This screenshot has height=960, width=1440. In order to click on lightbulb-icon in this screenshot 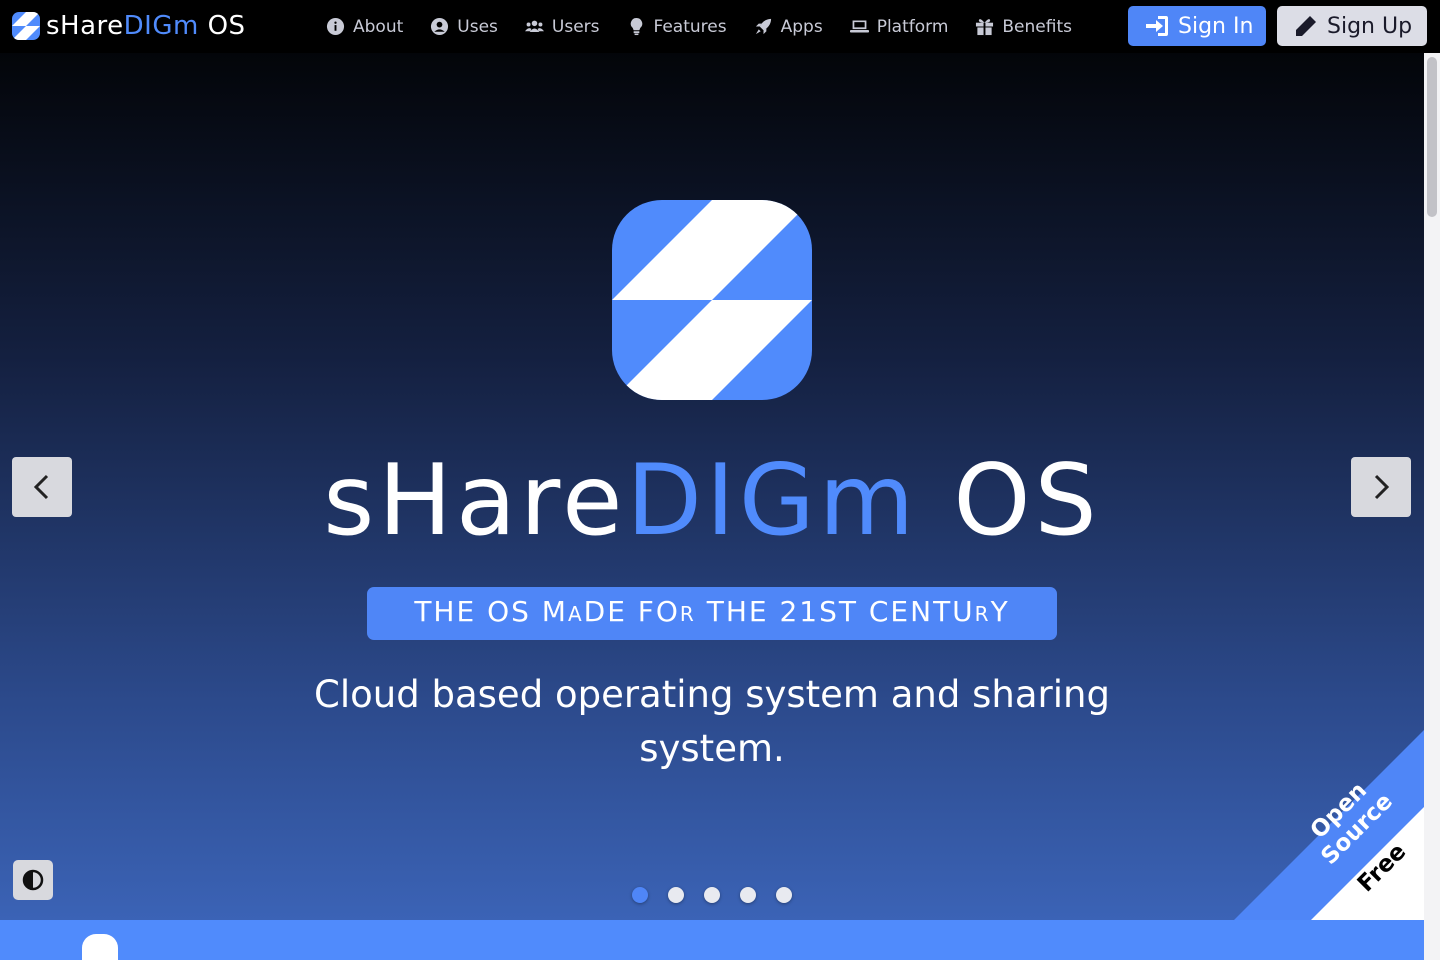, I will do `click(636, 26)`.